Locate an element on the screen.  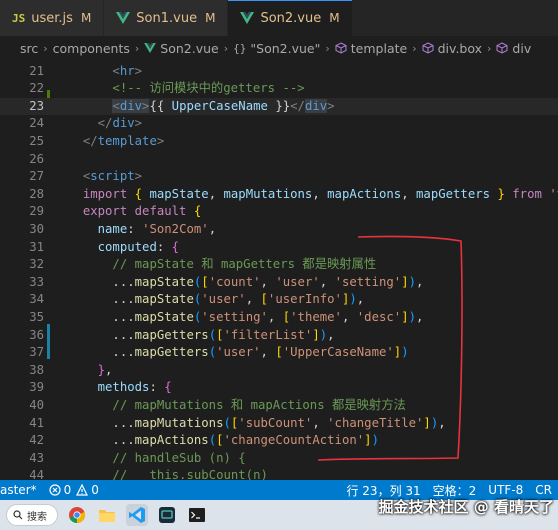
tab-son1-vue: Son1.vue M is located at coordinates (166, 18).